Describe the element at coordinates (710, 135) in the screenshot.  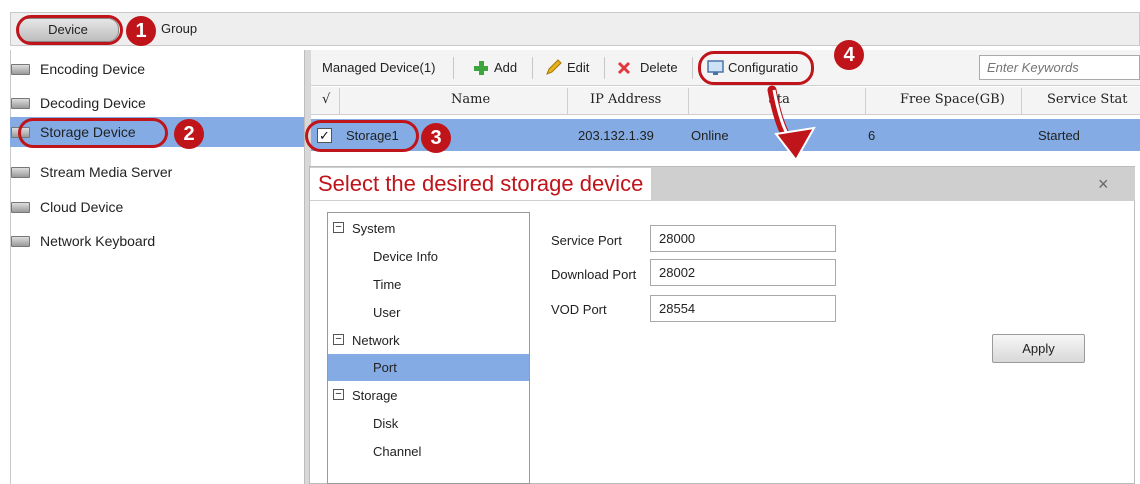
I see `cell-status: Online` at that location.